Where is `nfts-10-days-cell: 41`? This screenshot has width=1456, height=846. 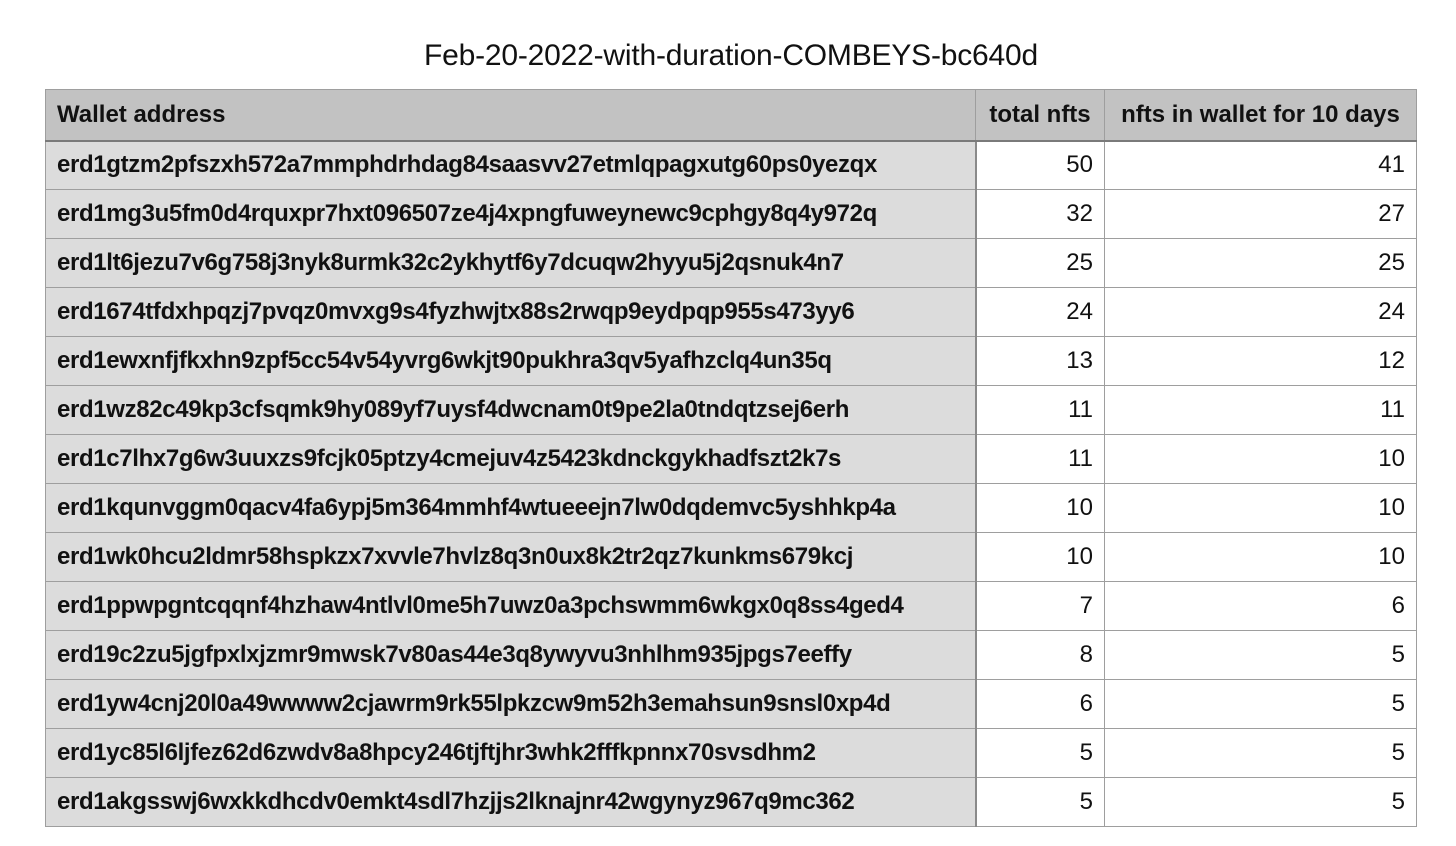 nfts-10-days-cell: 41 is located at coordinates (1260, 165).